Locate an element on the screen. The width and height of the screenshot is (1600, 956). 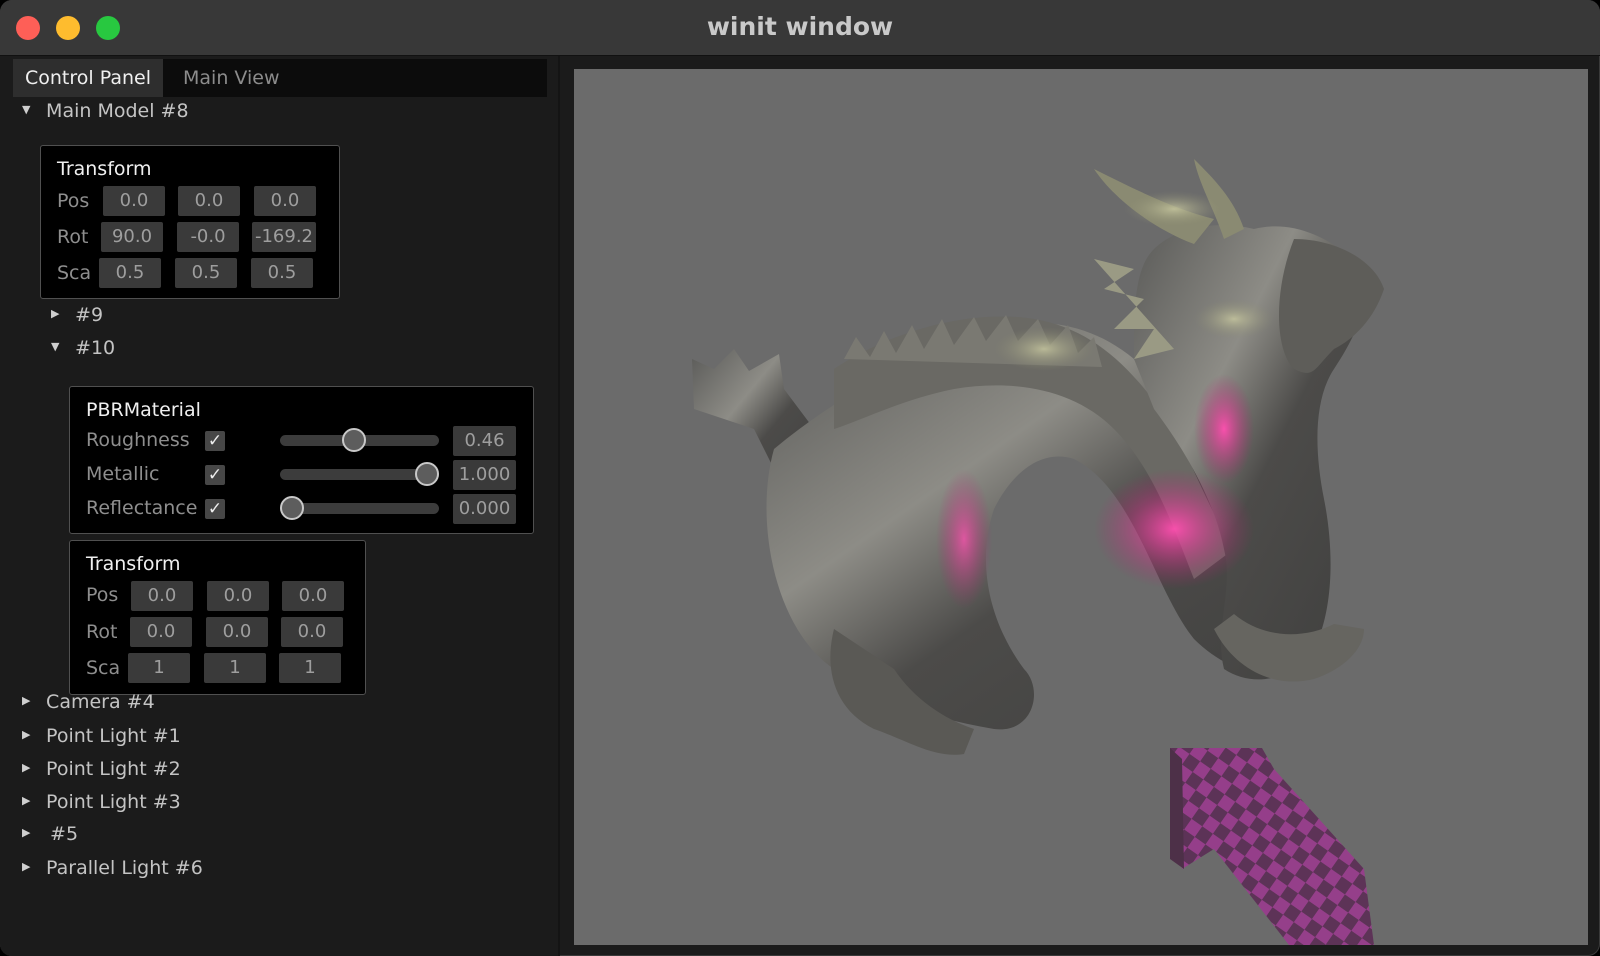
rot-x-field: 90.0 is located at coordinates (132, 237).